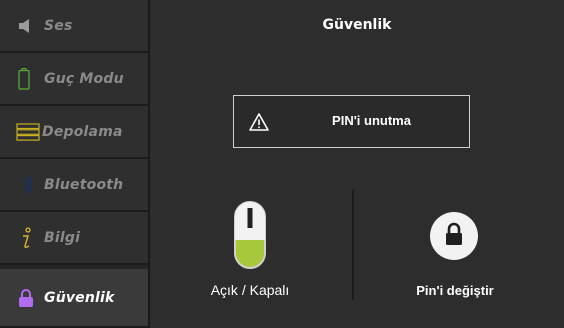 The width and height of the screenshot is (564, 328). I want to click on sidebar-item-security: Güvenlik, so click(74, 298).